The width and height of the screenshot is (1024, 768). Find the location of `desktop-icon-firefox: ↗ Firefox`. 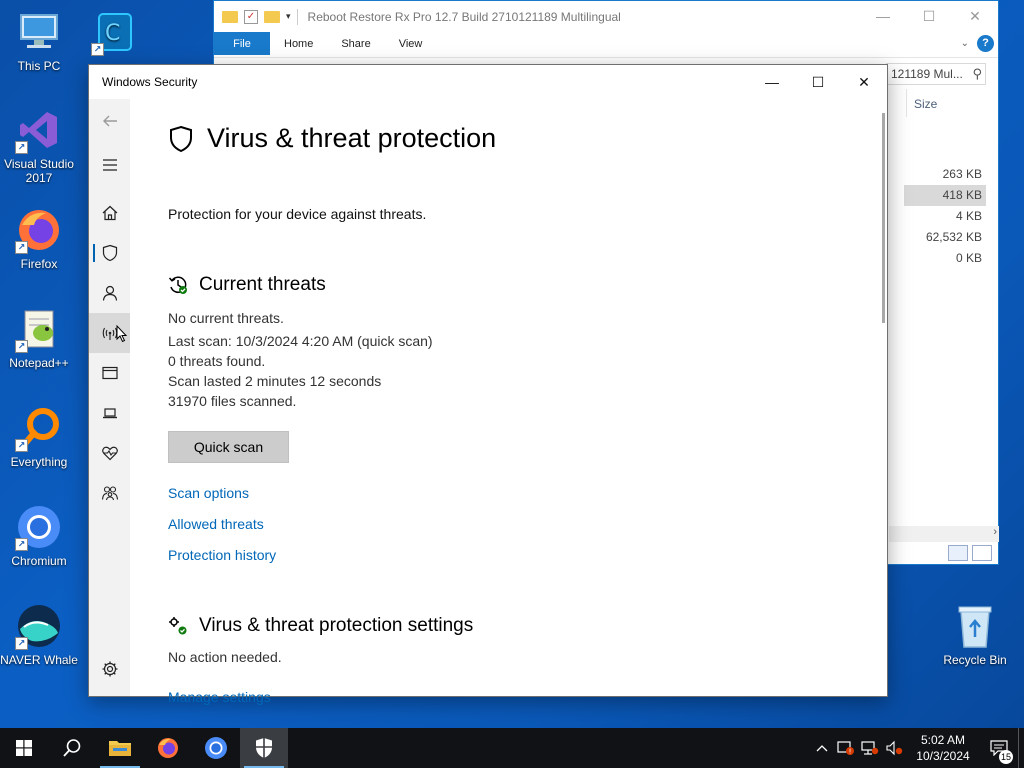

desktop-icon-firefox: ↗ Firefox is located at coordinates (39, 238).